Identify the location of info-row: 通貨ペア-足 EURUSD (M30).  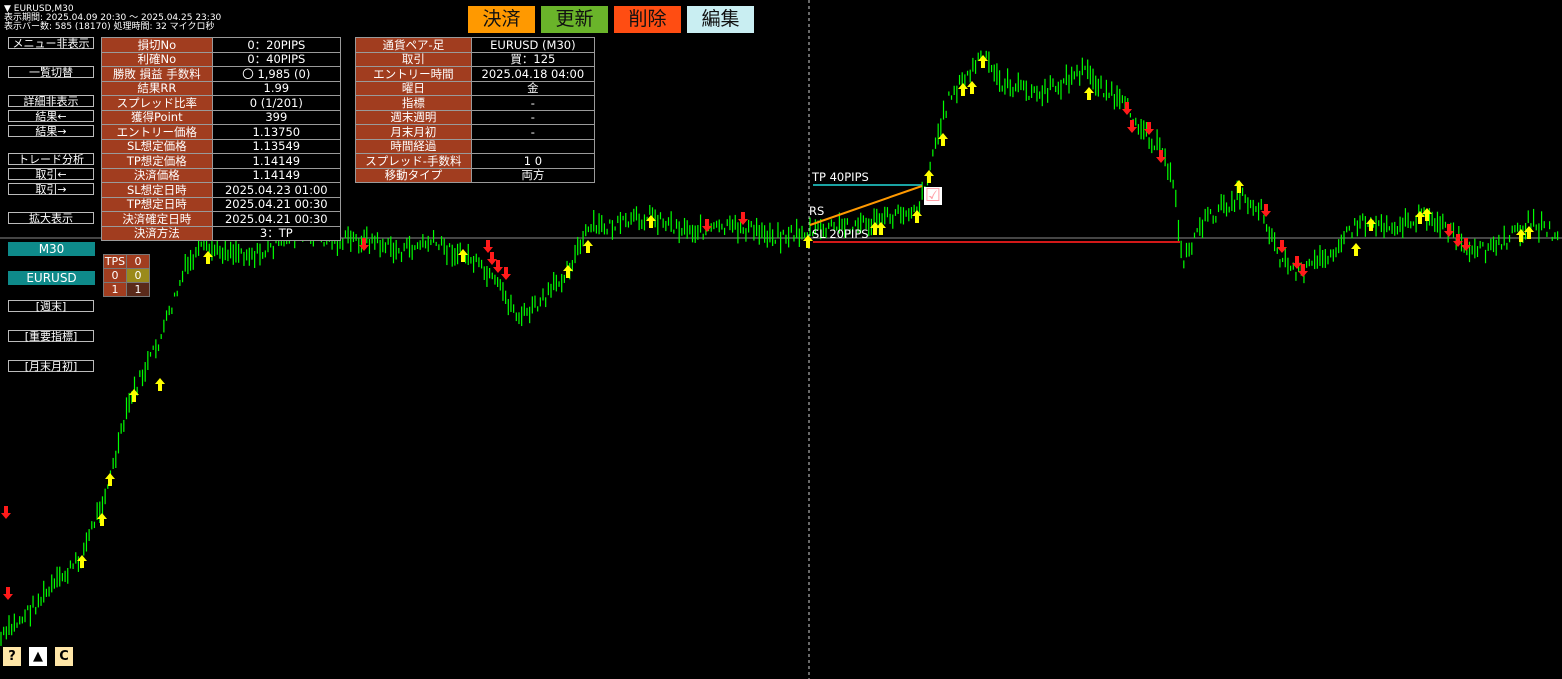
(475, 45).